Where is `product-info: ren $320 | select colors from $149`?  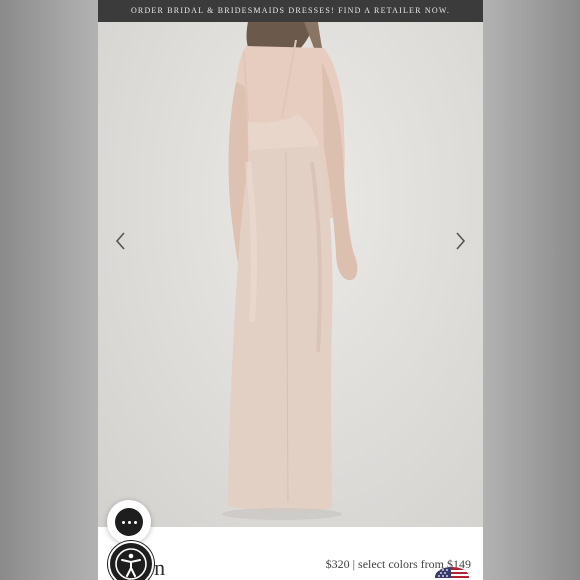
product-info: ren $320 | select colors from $149 is located at coordinates (290, 553).